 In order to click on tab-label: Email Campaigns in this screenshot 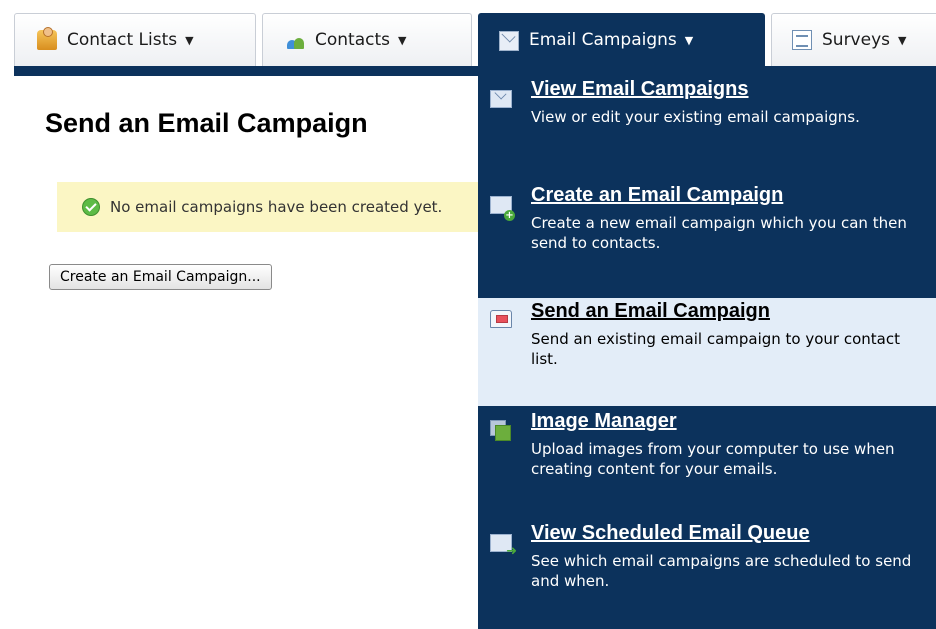, I will do `click(603, 40)`.